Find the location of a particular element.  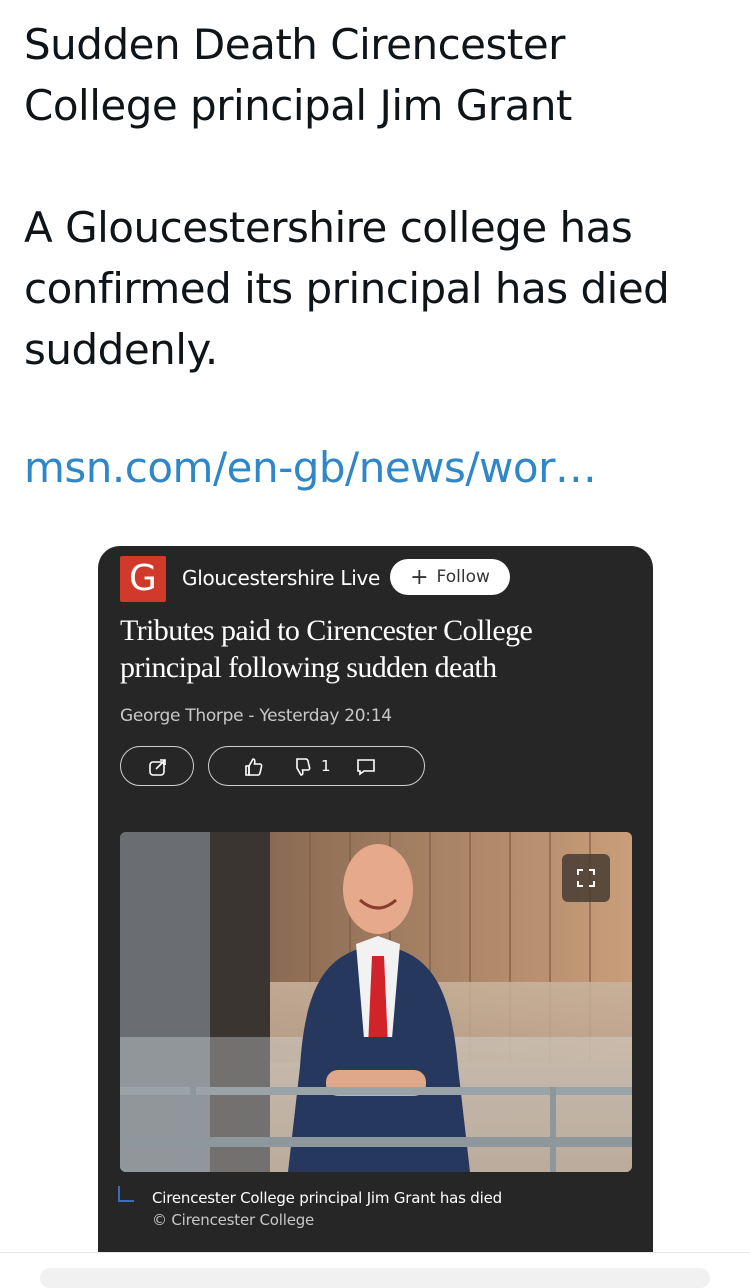

expand-icon is located at coordinates (586, 878).